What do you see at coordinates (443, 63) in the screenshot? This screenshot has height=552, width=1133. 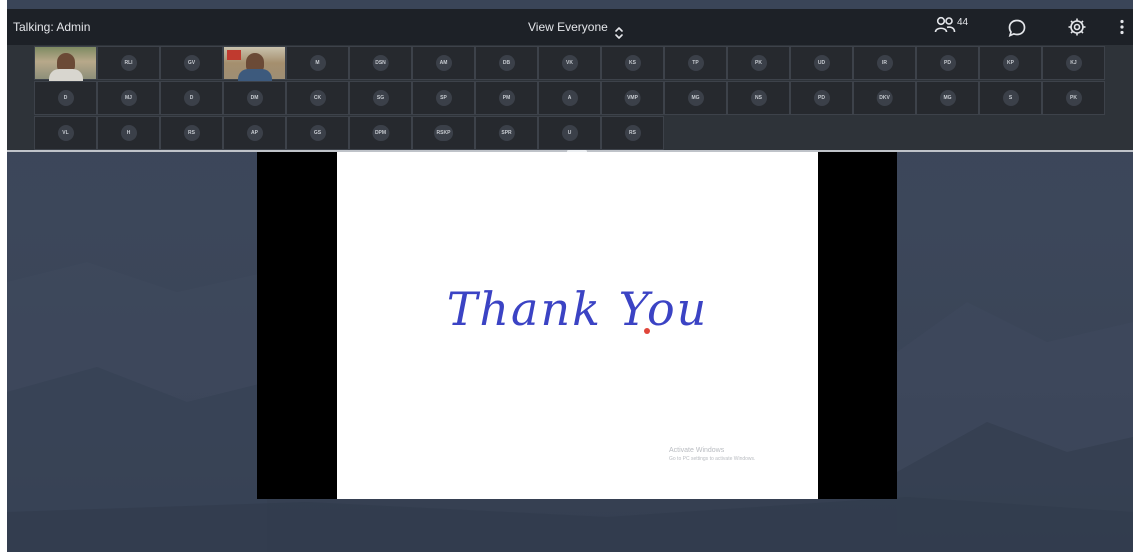 I see `participant-tile: AM` at bounding box center [443, 63].